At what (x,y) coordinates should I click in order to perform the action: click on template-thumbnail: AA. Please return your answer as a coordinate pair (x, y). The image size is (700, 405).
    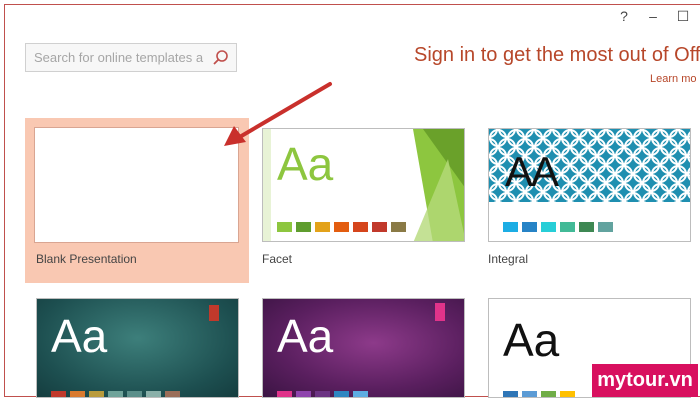
    Looking at the image, I should click on (589, 185).